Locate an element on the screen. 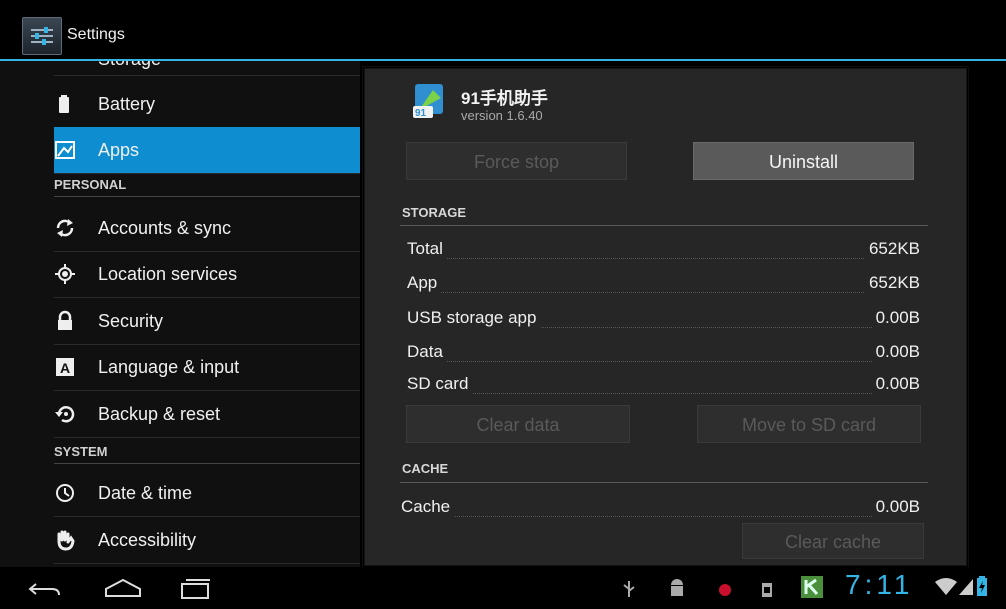 Image resolution: width=1006 pixels, height=609 pixels. battery-icon is located at coordinates (65, 104).